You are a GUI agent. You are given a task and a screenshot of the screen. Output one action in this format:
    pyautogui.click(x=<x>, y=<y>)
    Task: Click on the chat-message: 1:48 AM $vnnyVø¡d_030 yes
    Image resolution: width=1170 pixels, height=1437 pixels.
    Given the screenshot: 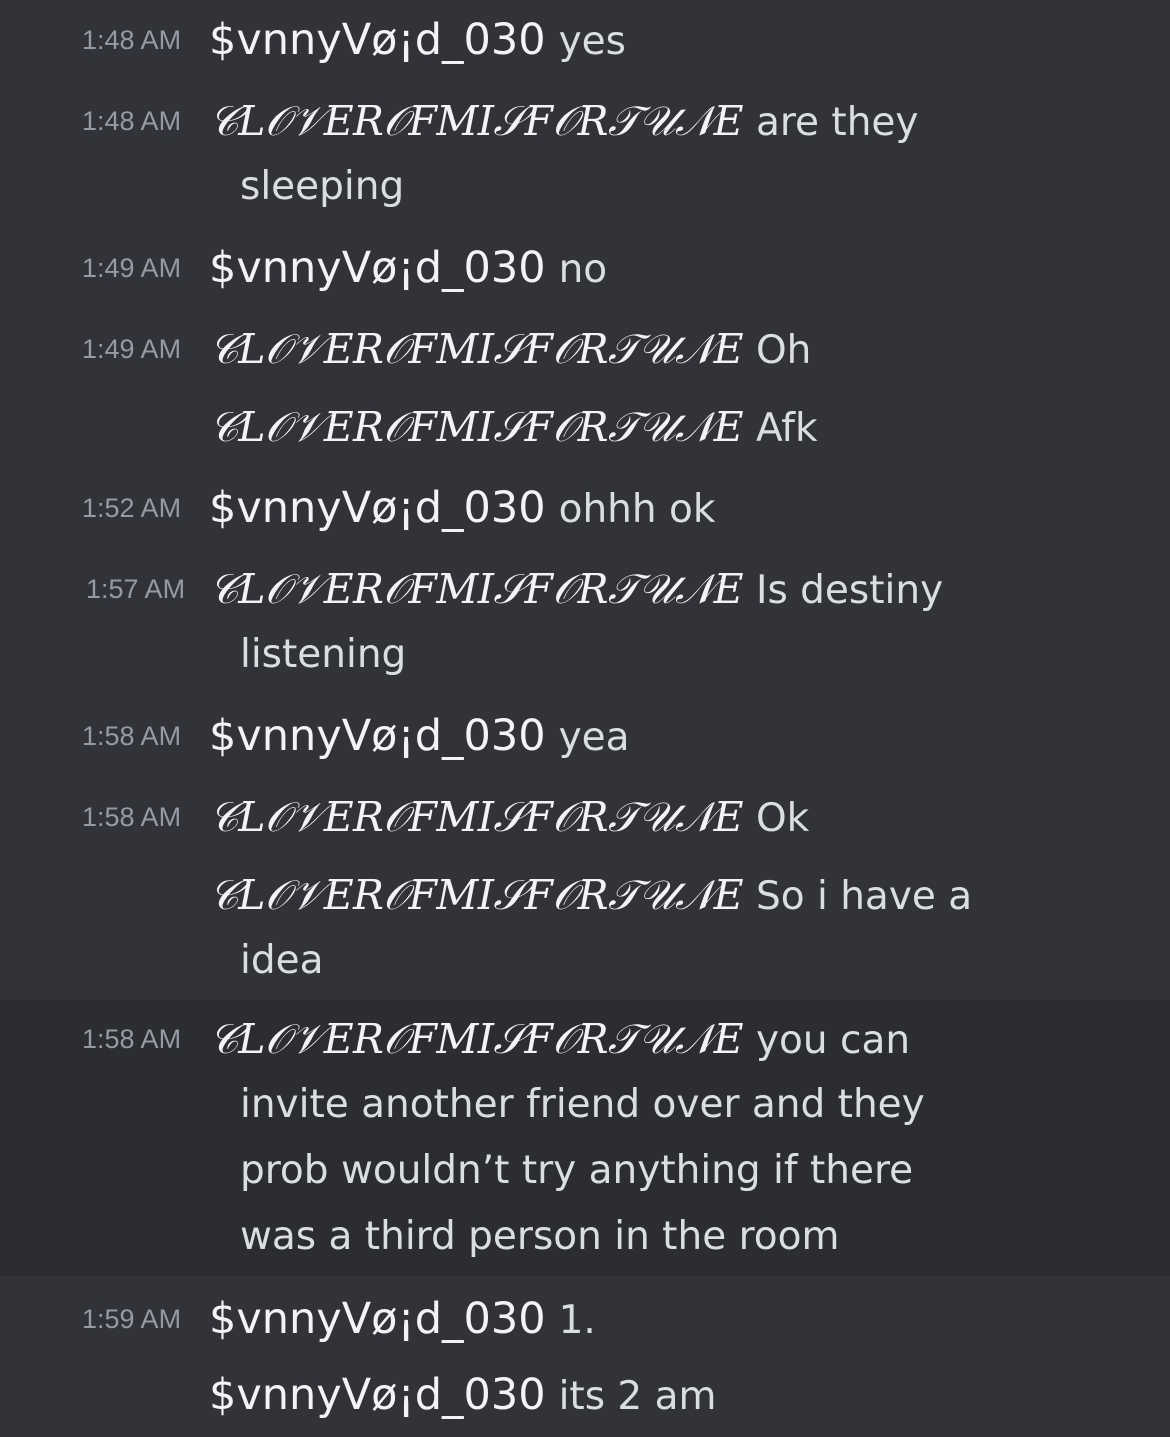 What is the action you would take?
    pyautogui.click(x=585, y=40)
    